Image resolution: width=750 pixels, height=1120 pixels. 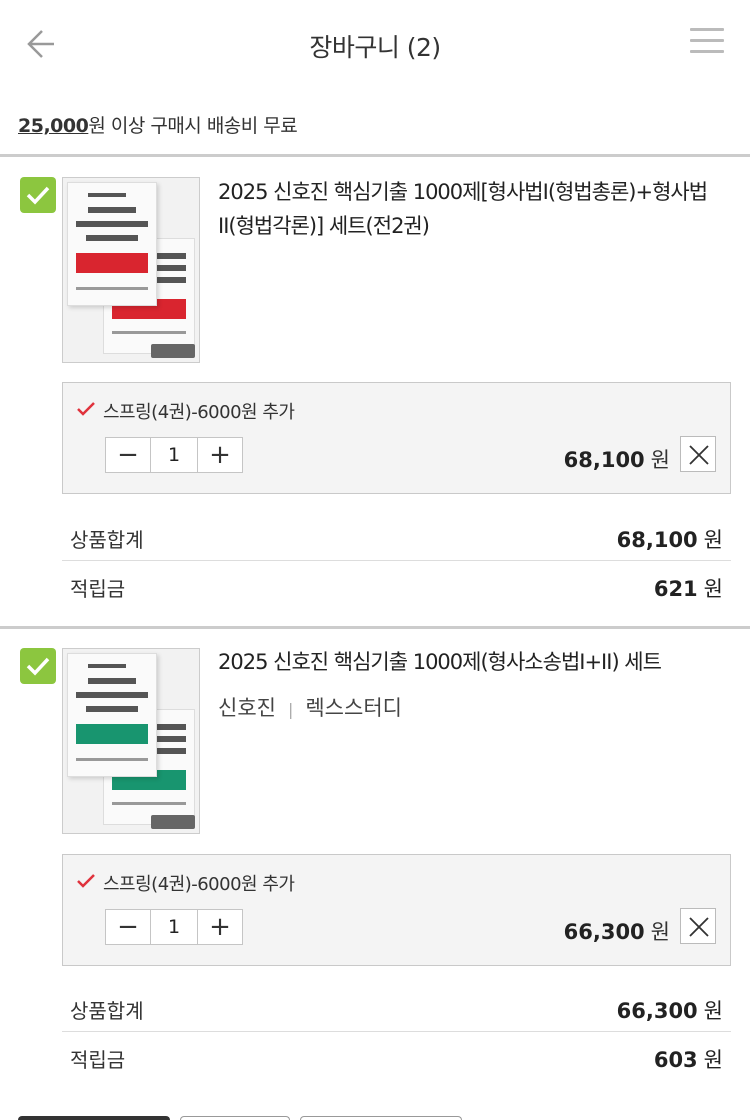 I want to click on hamburger-menu-icon, so click(x=707, y=42).